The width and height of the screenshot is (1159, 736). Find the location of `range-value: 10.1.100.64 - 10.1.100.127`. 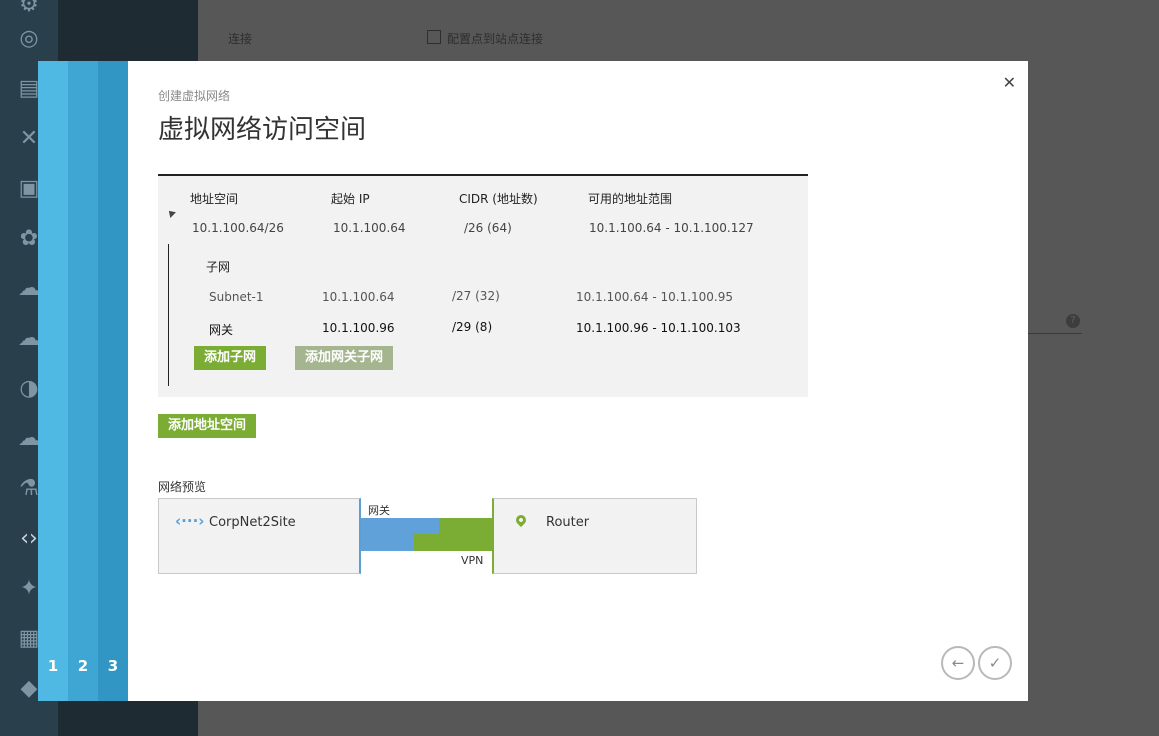

range-value: 10.1.100.64 - 10.1.100.127 is located at coordinates (671, 228).